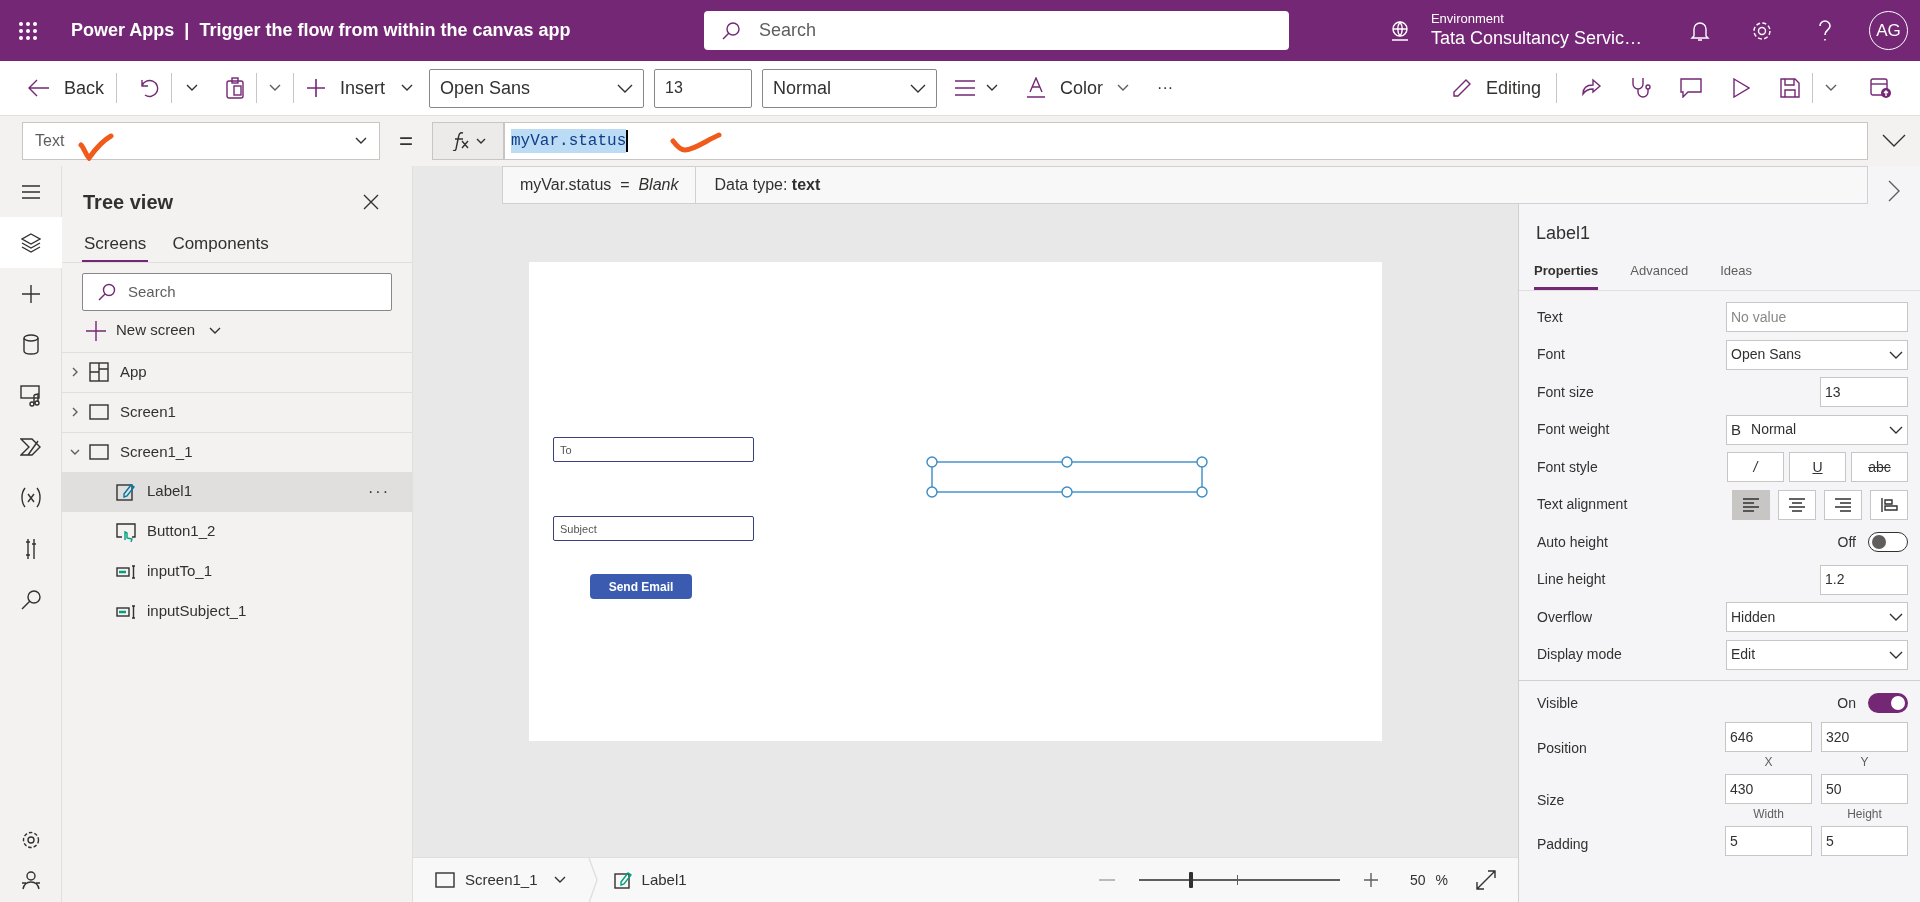  Describe the element at coordinates (1817, 467) in the screenshot. I see `font-style-button: U` at that location.